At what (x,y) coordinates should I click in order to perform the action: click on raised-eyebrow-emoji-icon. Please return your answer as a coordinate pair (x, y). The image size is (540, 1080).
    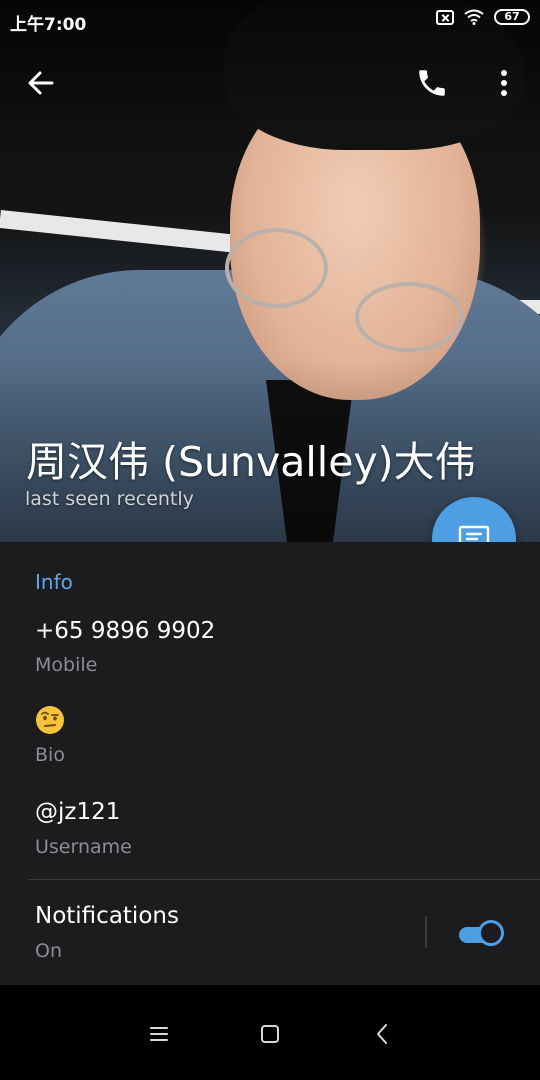
    Looking at the image, I should click on (50, 720).